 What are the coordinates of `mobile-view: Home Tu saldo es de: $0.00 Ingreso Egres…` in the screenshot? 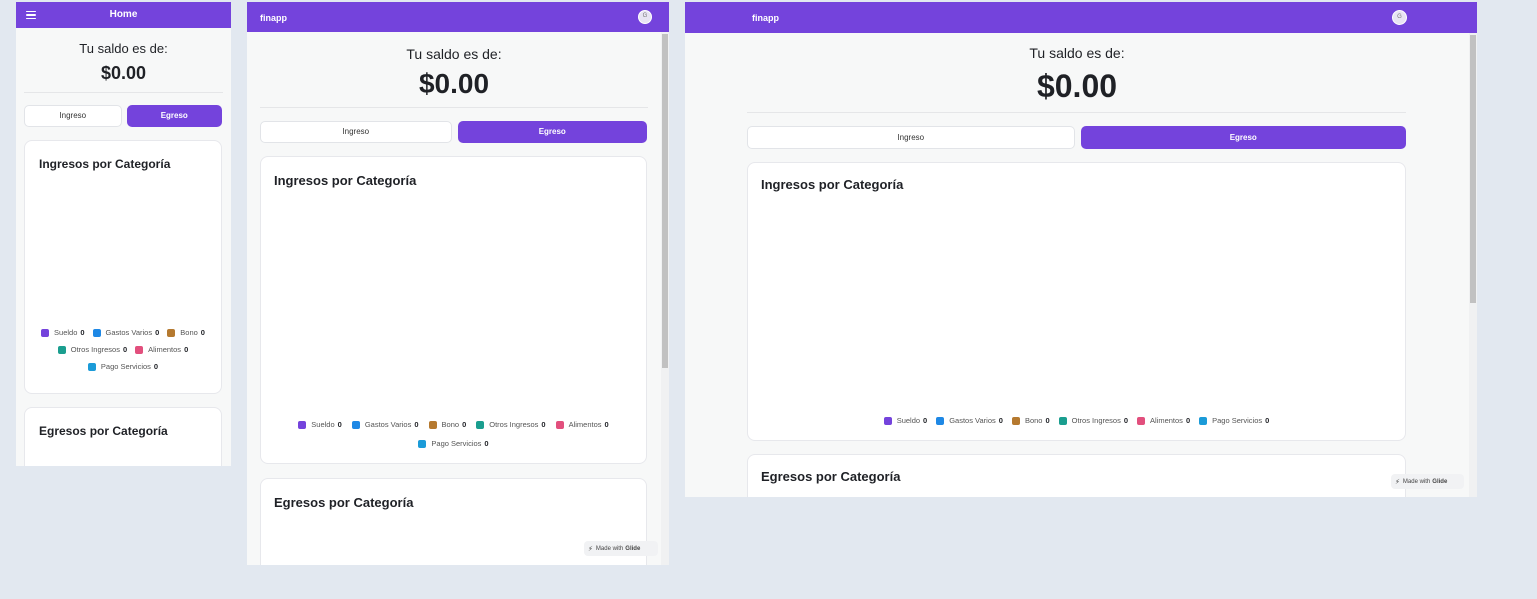 It's located at (123, 234).